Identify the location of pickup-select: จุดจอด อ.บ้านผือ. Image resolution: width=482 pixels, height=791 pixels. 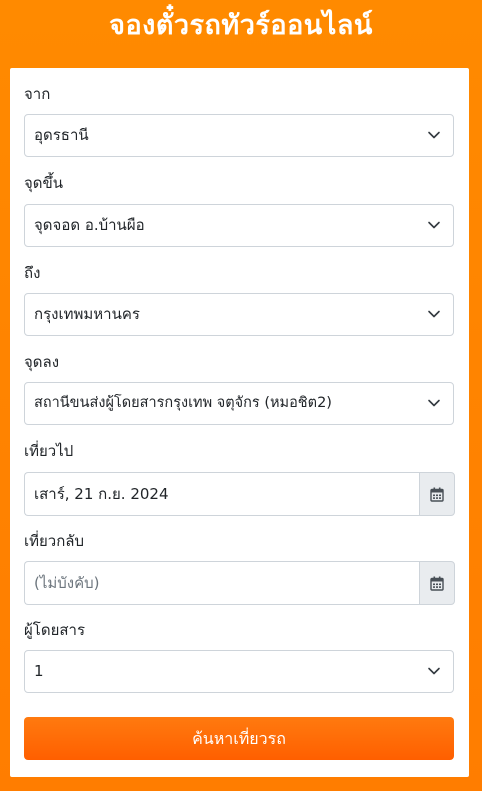
(239, 225).